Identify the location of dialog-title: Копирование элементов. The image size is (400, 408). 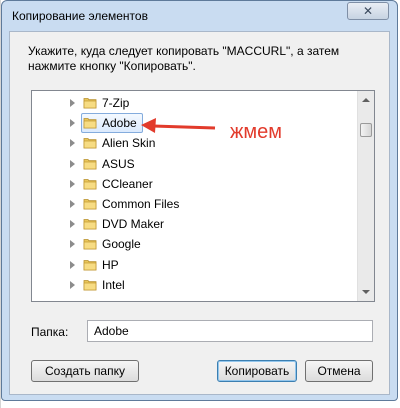
(80, 16).